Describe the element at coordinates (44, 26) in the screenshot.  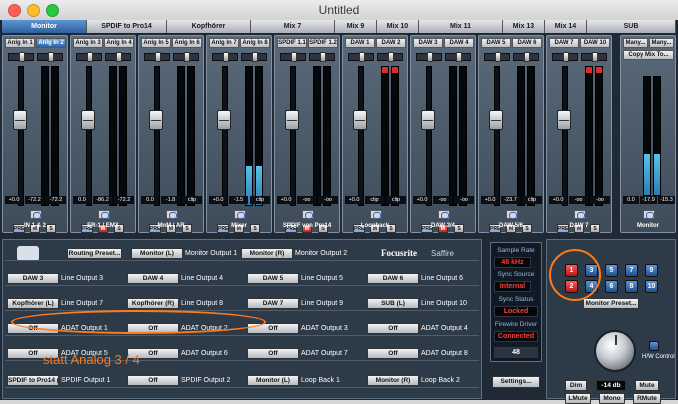
I see `tab-monitor: Monitor` at that location.